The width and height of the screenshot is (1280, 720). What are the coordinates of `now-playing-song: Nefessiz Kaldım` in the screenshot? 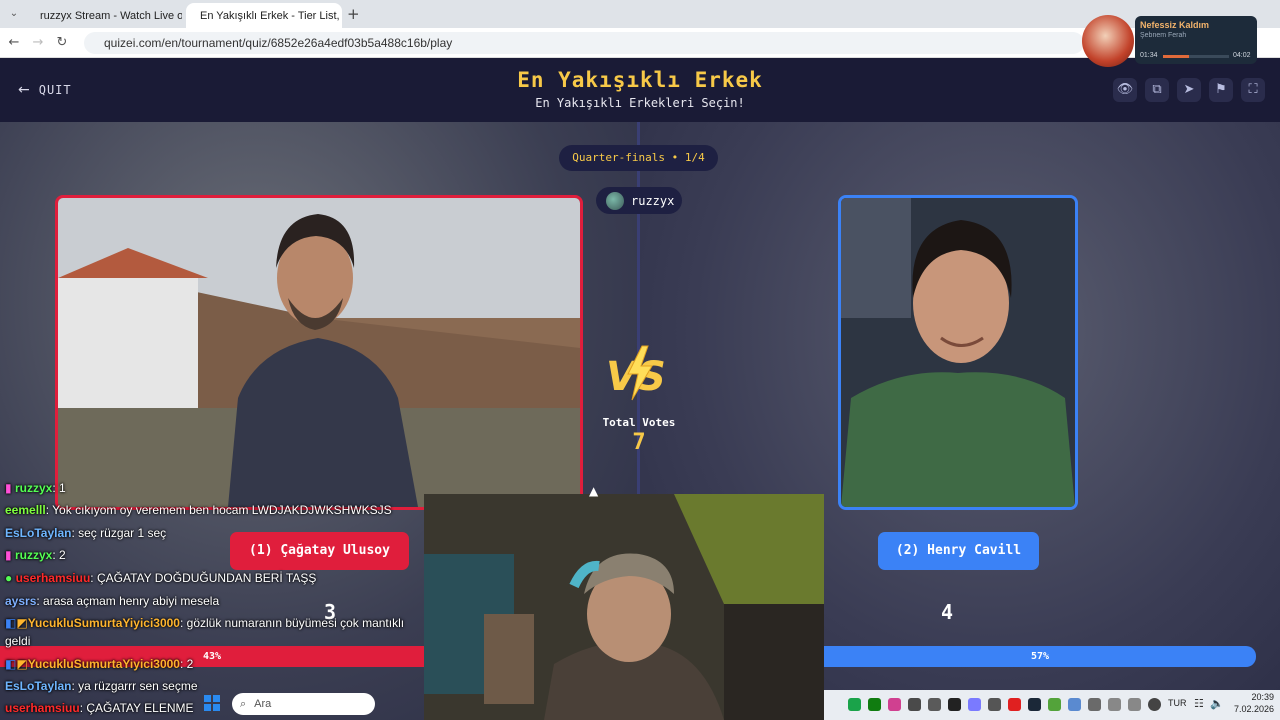 It's located at (1175, 25).